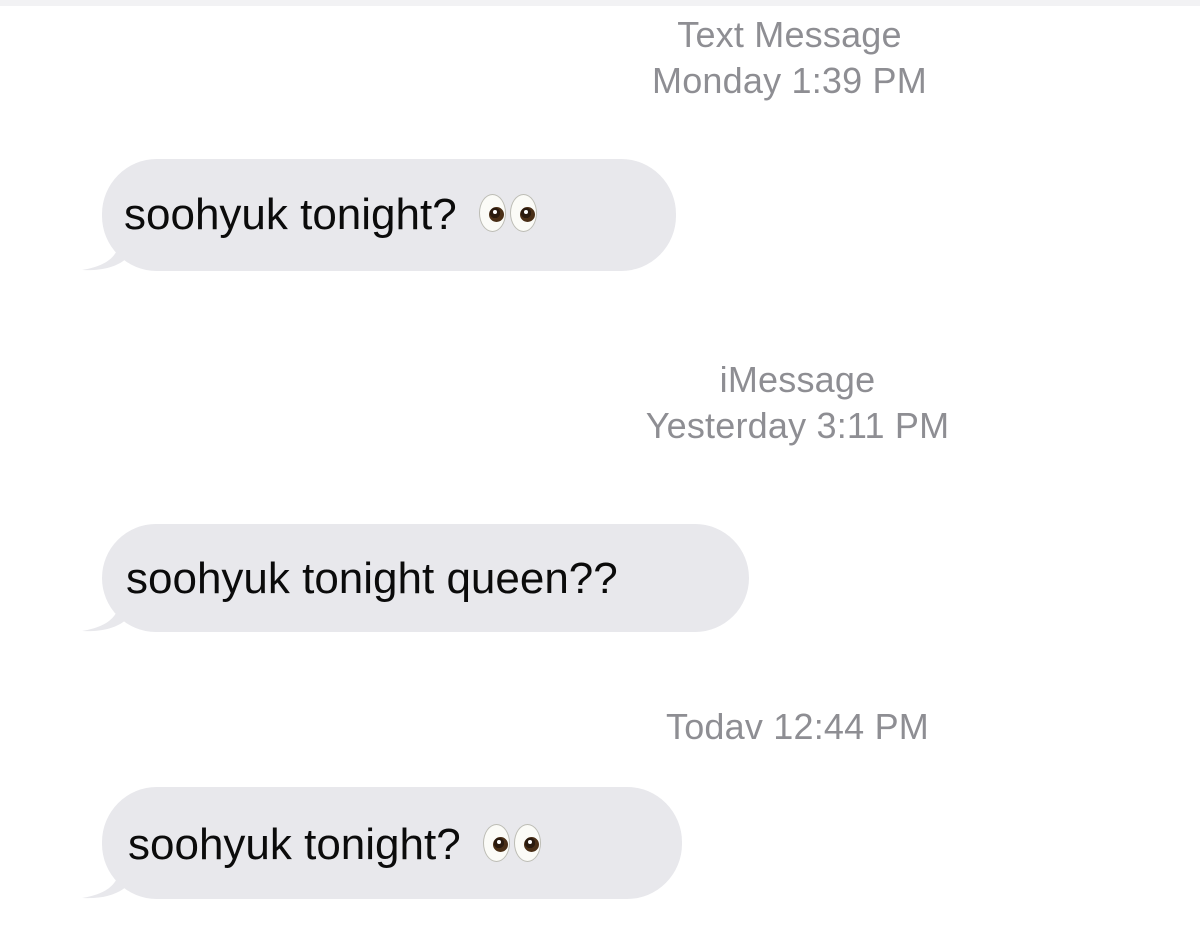 The image size is (1200, 952). I want to click on timestamp-label: Yesterday 3:11 PM, so click(797, 425).